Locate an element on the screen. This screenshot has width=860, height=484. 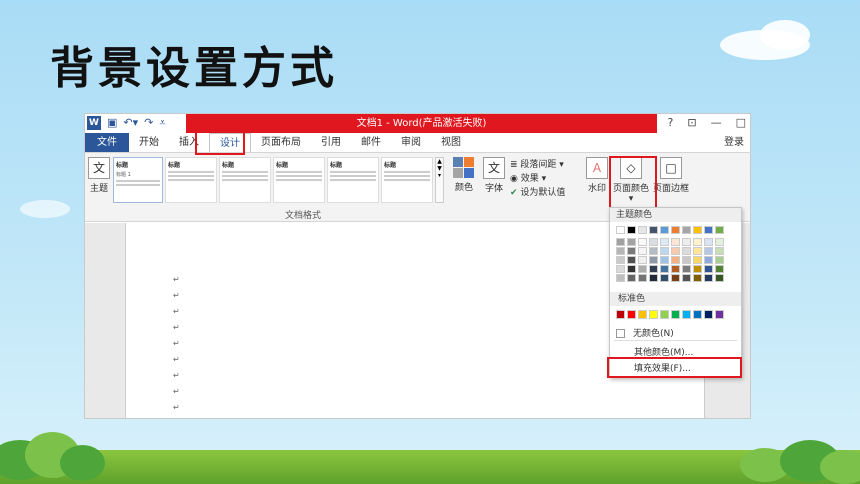
page-borders-button: □ 页面边框 is located at coordinates (671, 175).